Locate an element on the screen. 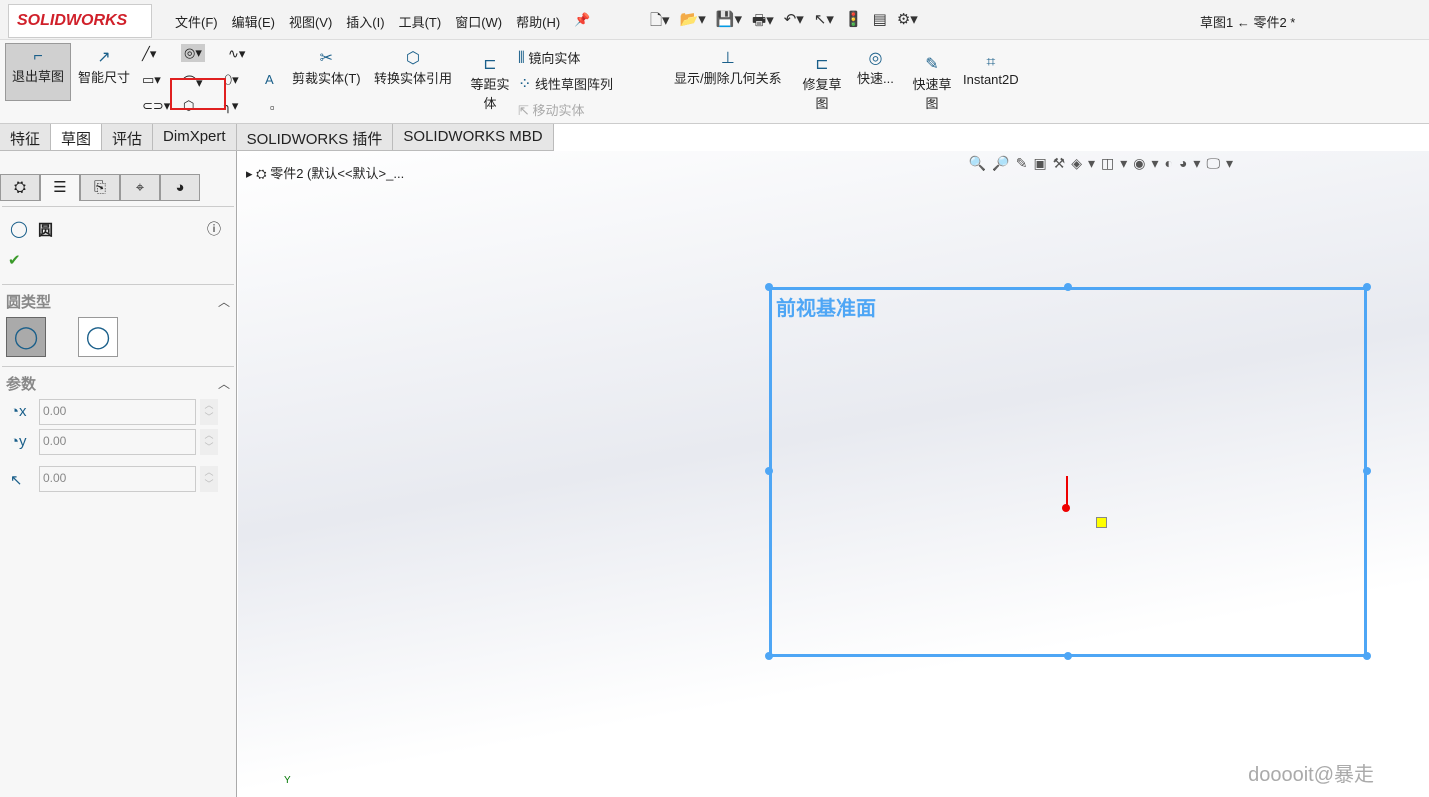 This screenshot has height=797, width=1429. text-tool: A is located at coordinates (269, 79).